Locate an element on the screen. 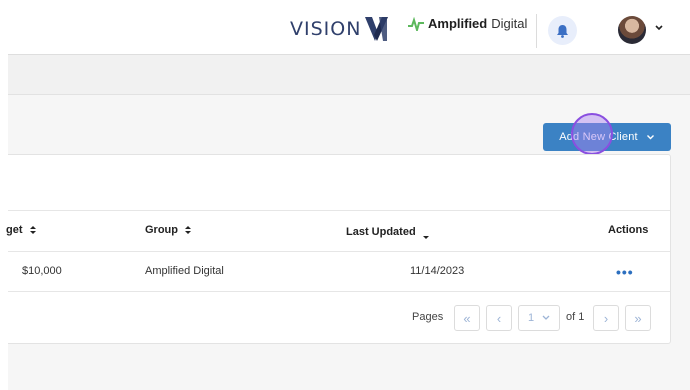 The image size is (690, 390). page-select: 1 is located at coordinates (539, 318).